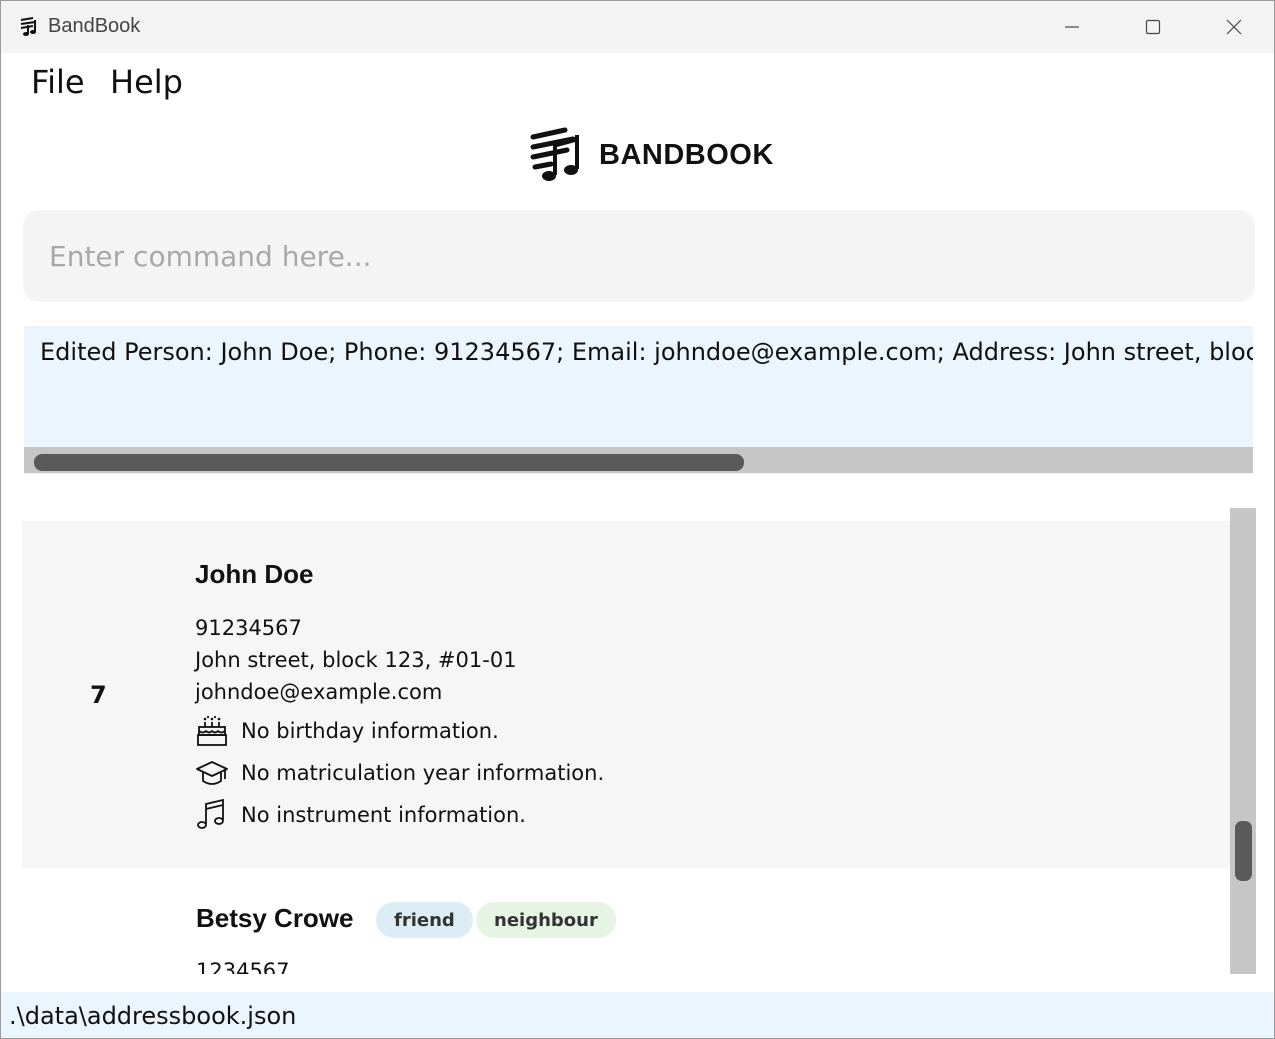 This screenshot has width=1275, height=1039. I want to click on list-scroll-thumb, so click(1243, 851).